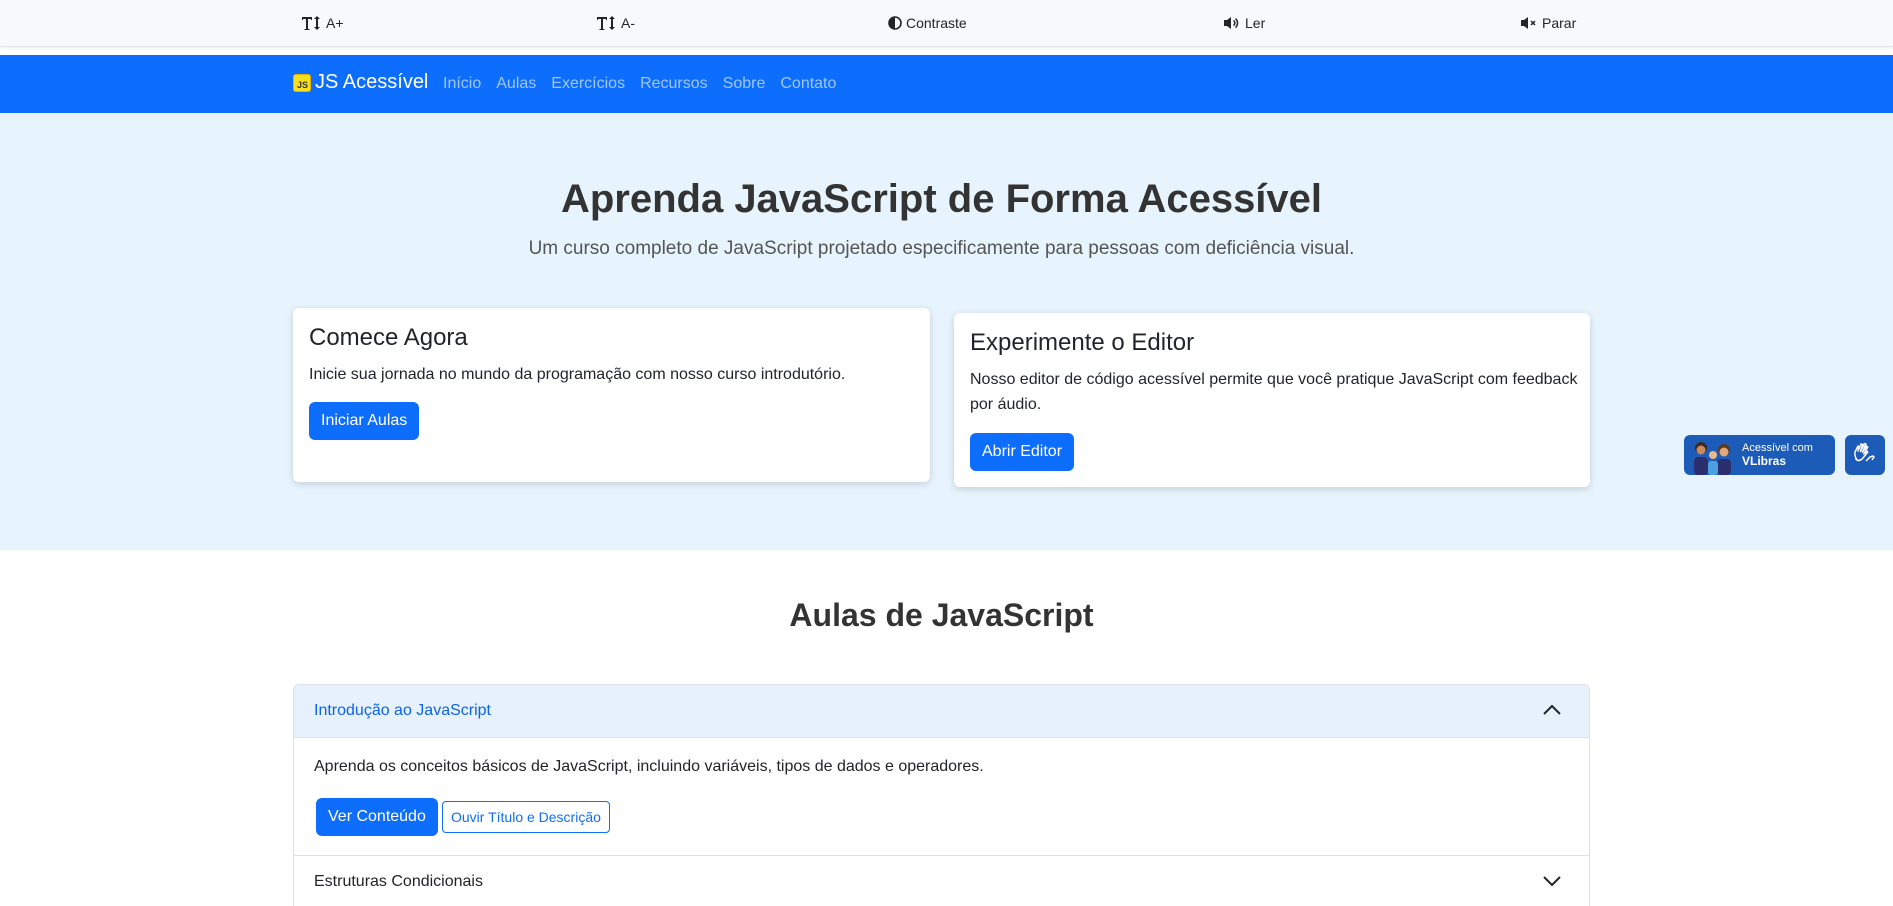  Describe the element at coordinates (1713, 455) in the screenshot. I see `vlibras-avatars-icon` at that location.